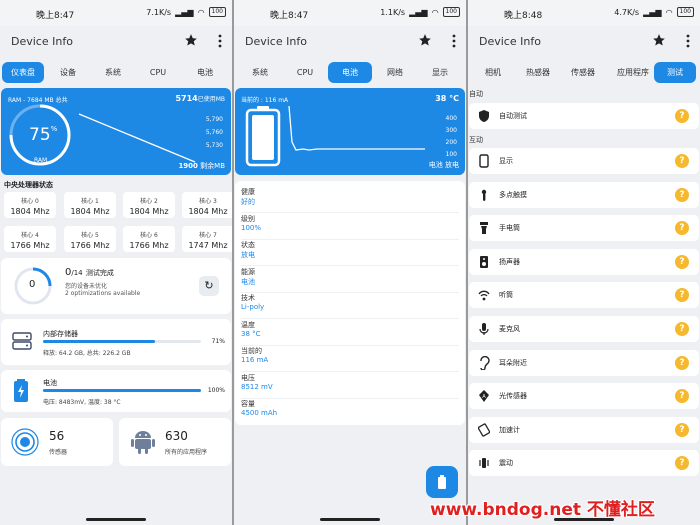 The height and width of the screenshot is (525, 700). Describe the element at coordinates (248, 271) in the screenshot. I see `battery-property-label: 能源` at that location.